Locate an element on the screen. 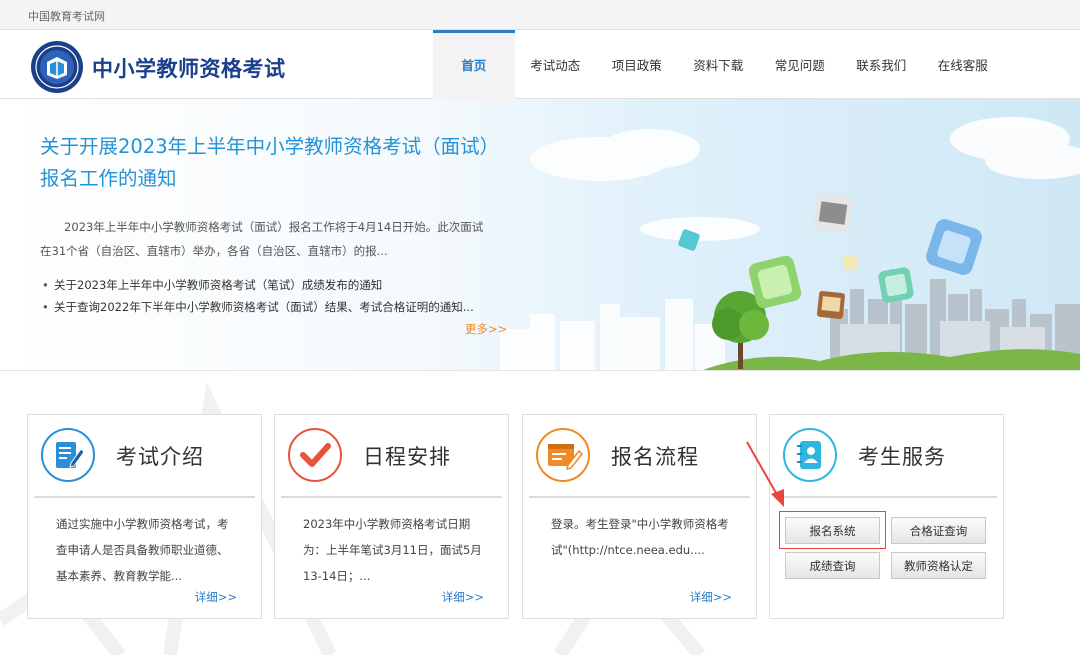 This screenshot has width=1080, height=655. main-nav: 首页 考试动态 项目政策 资料下载 常见问题 联系我们 在线客服 is located at coordinates (718, 64).